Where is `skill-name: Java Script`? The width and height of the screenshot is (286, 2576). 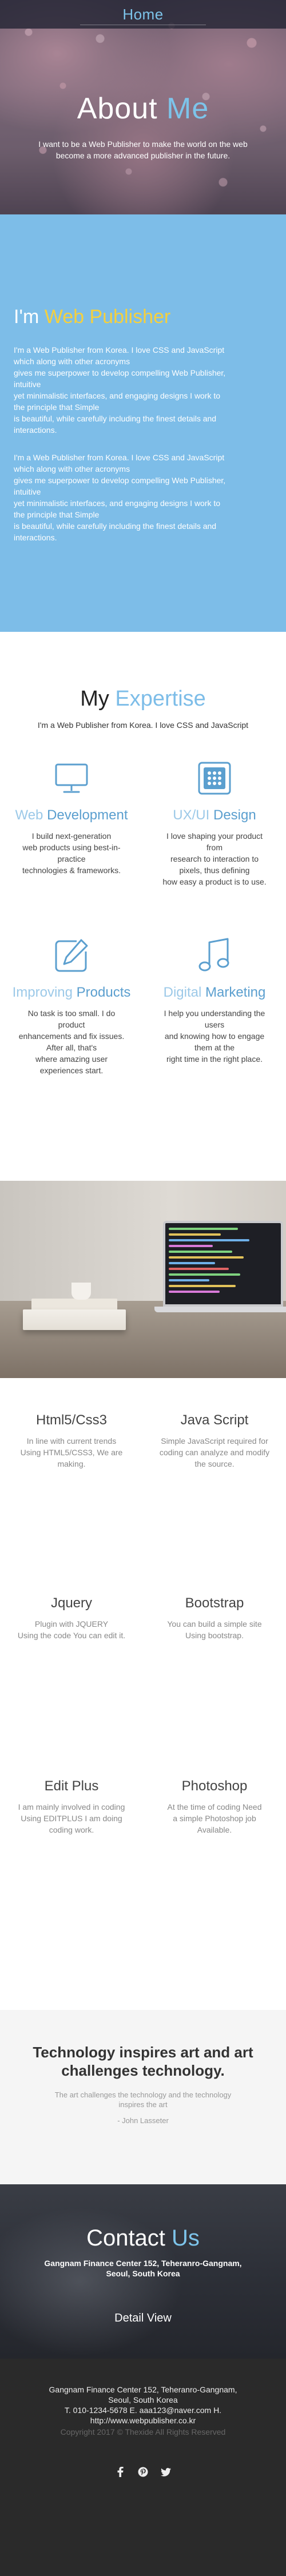 skill-name: Java Script is located at coordinates (214, 1420).